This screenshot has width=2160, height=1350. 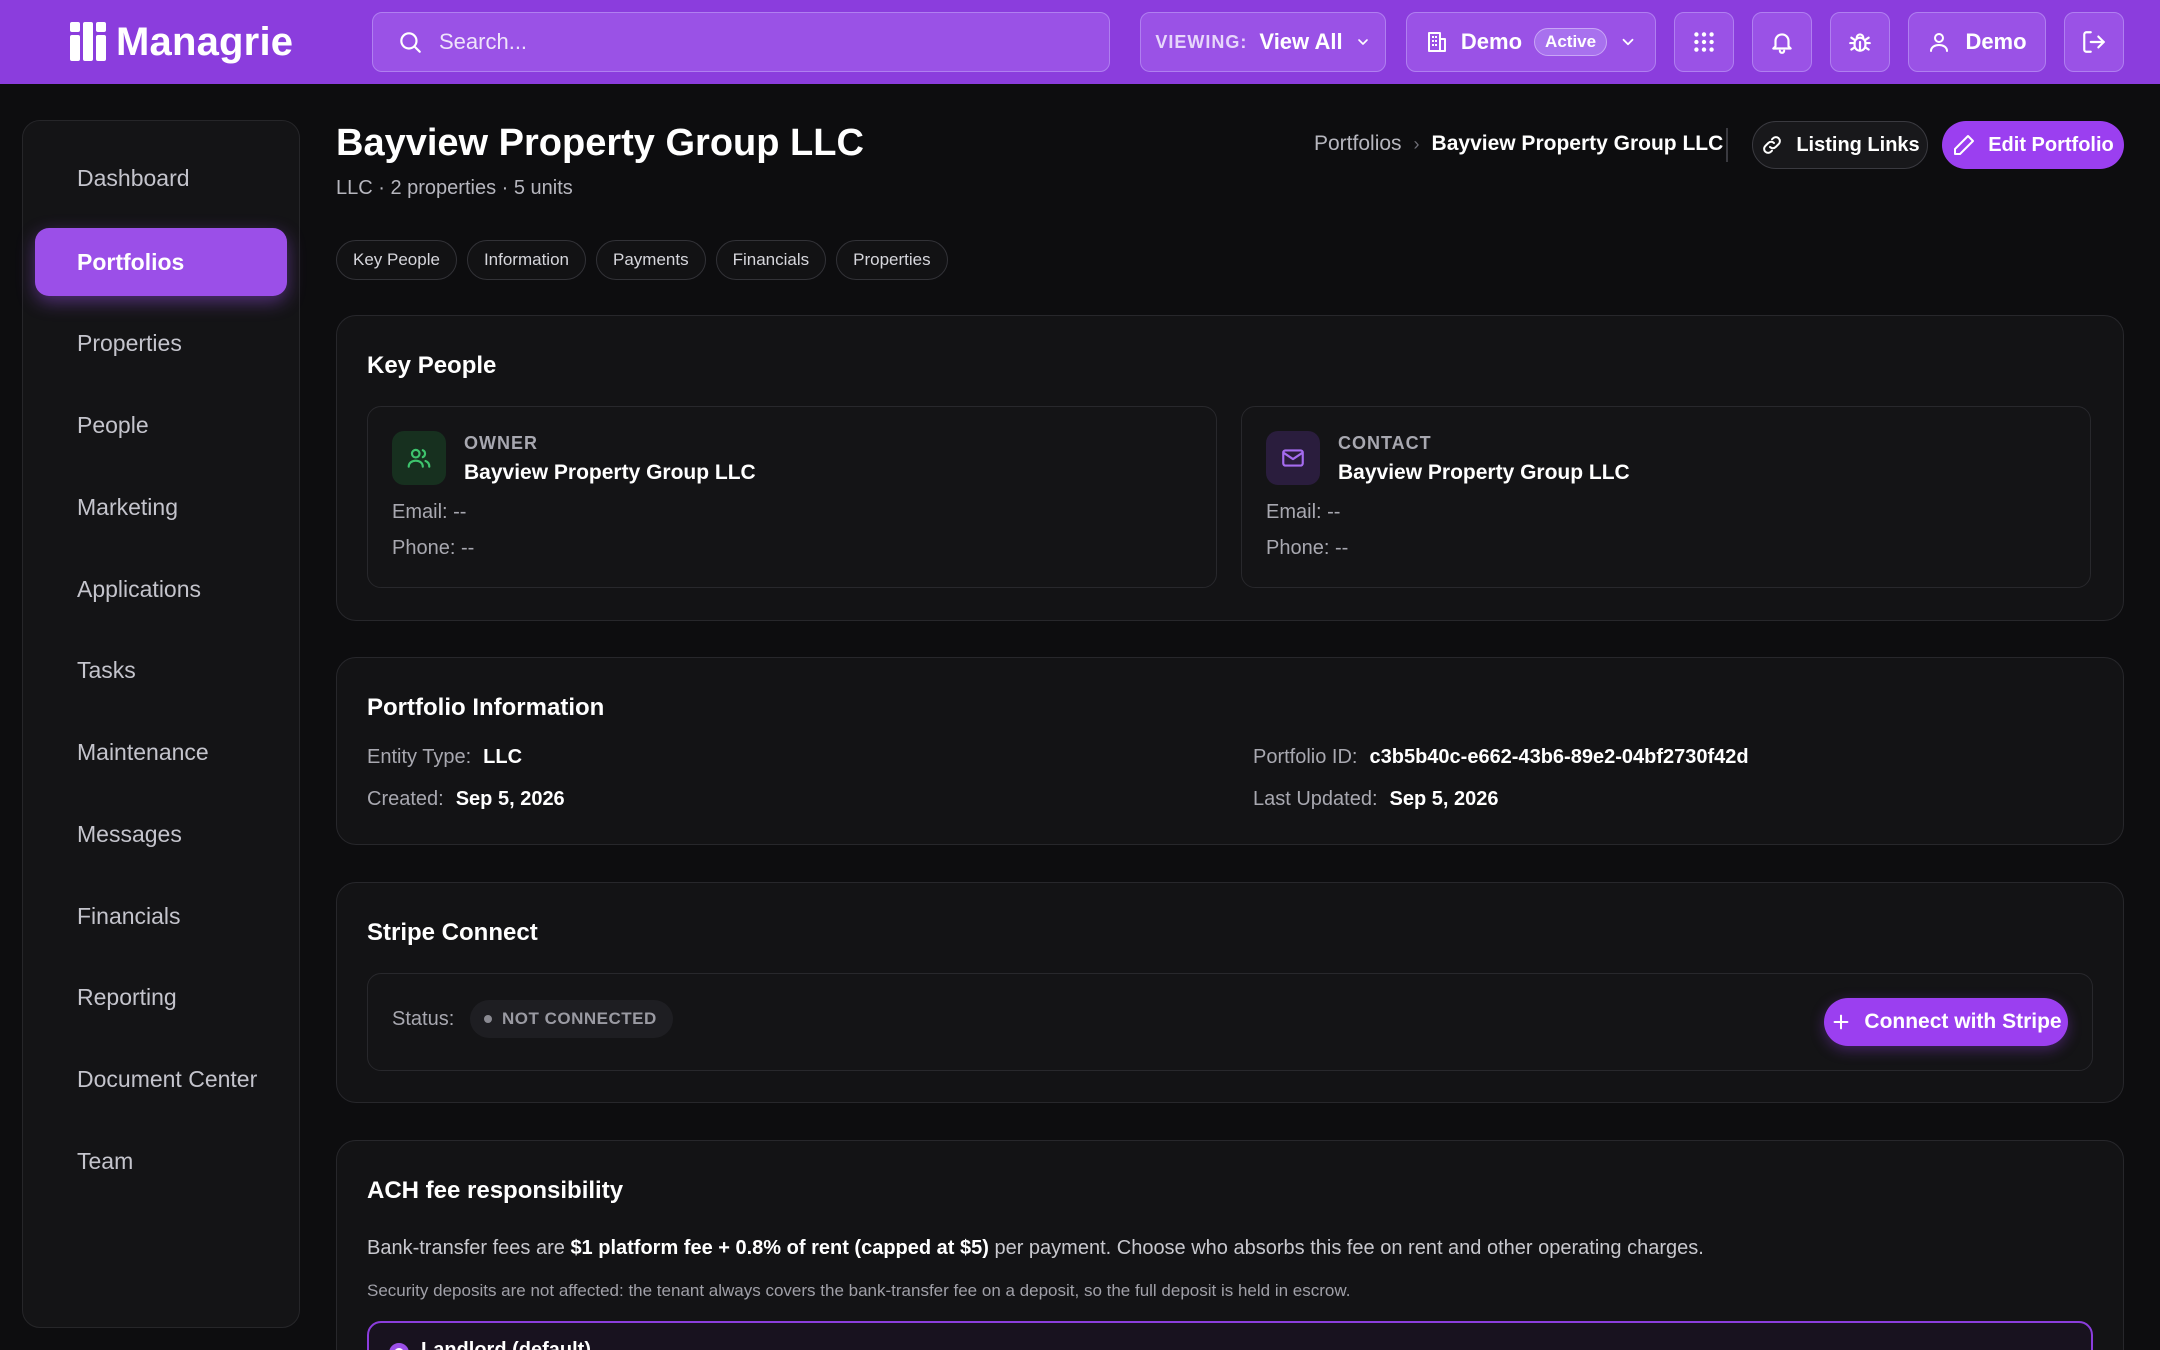 I want to click on created-row: Created: Sep 5, 2026, so click(x=466, y=799).